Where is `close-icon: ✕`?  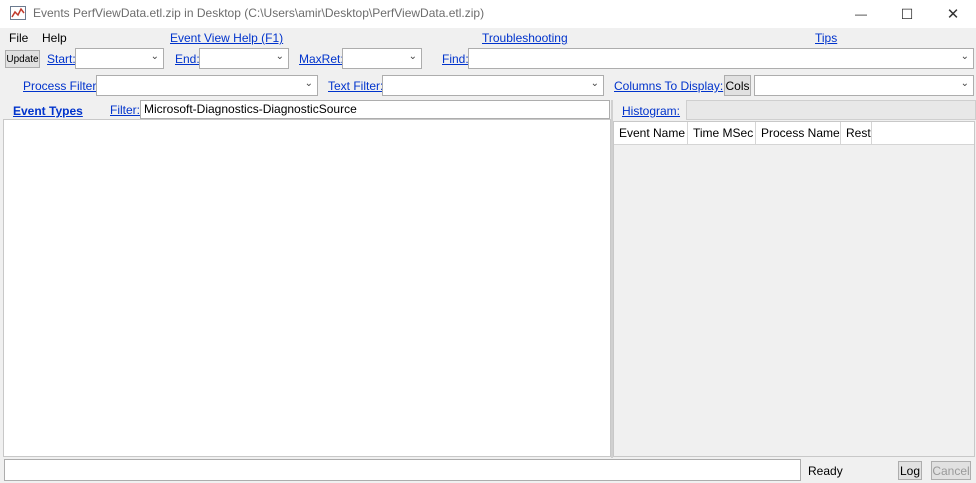
close-icon: ✕ is located at coordinates (953, 14).